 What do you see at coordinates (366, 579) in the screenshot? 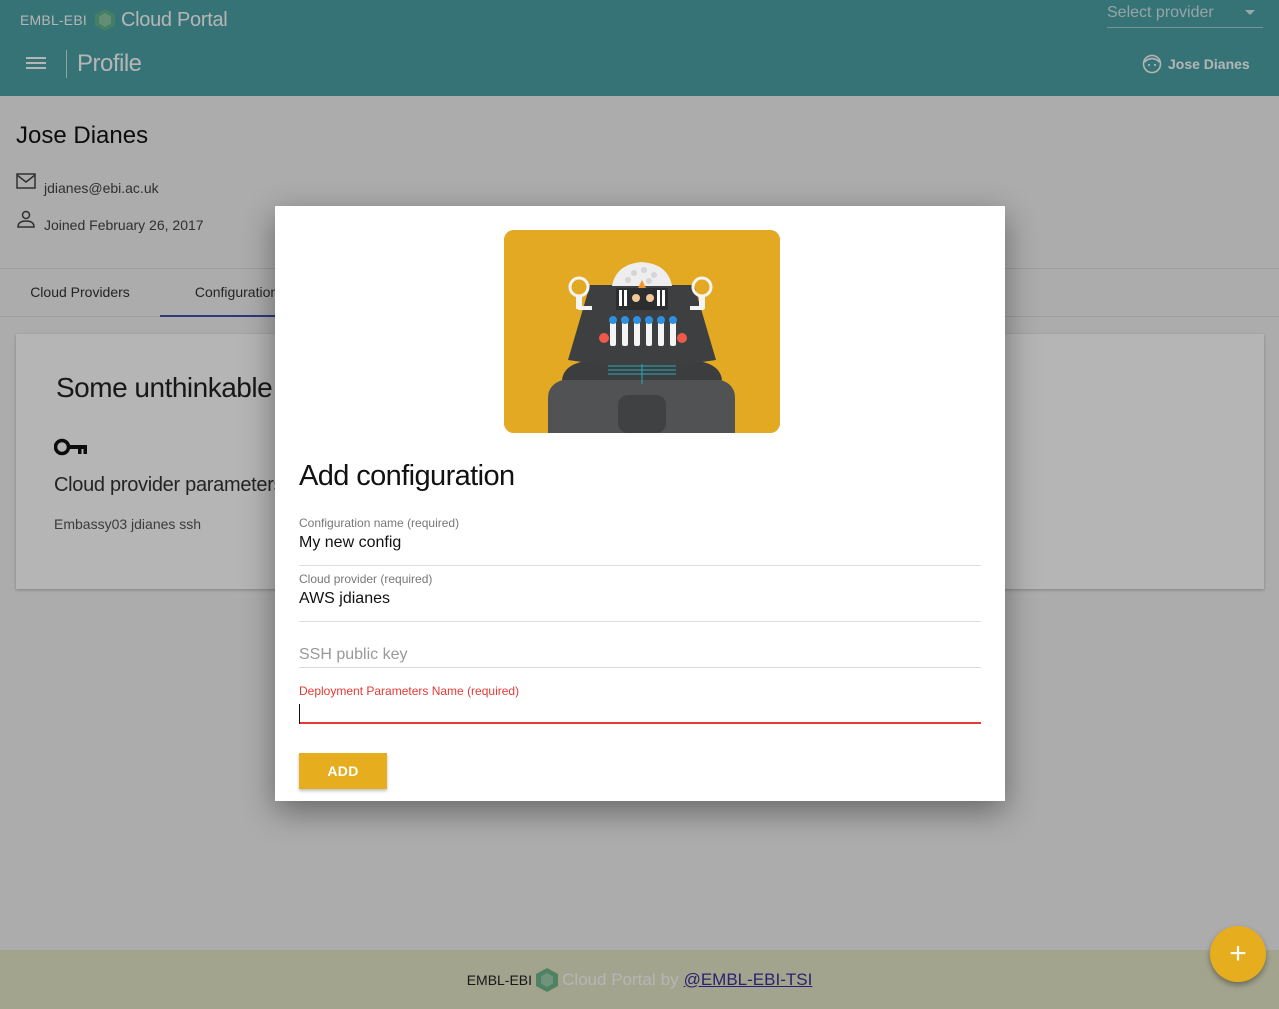
I see `cloud-provider-label: Cloud provider (required)` at bounding box center [366, 579].